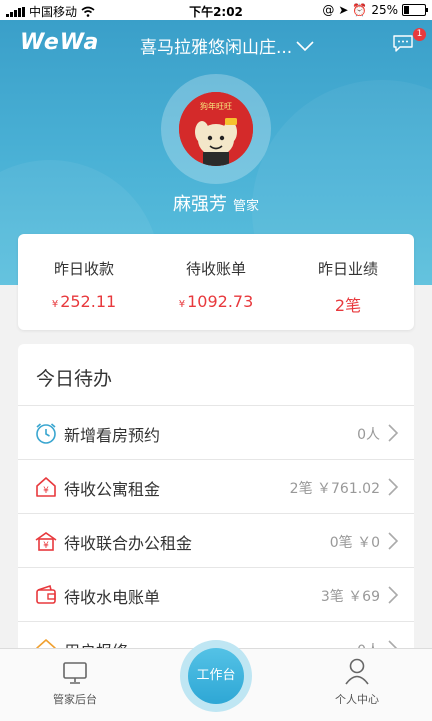  What do you see at coordinates (15, 11) in the screenshot?
I see `signal-icon` at bounding box center [15, 11].